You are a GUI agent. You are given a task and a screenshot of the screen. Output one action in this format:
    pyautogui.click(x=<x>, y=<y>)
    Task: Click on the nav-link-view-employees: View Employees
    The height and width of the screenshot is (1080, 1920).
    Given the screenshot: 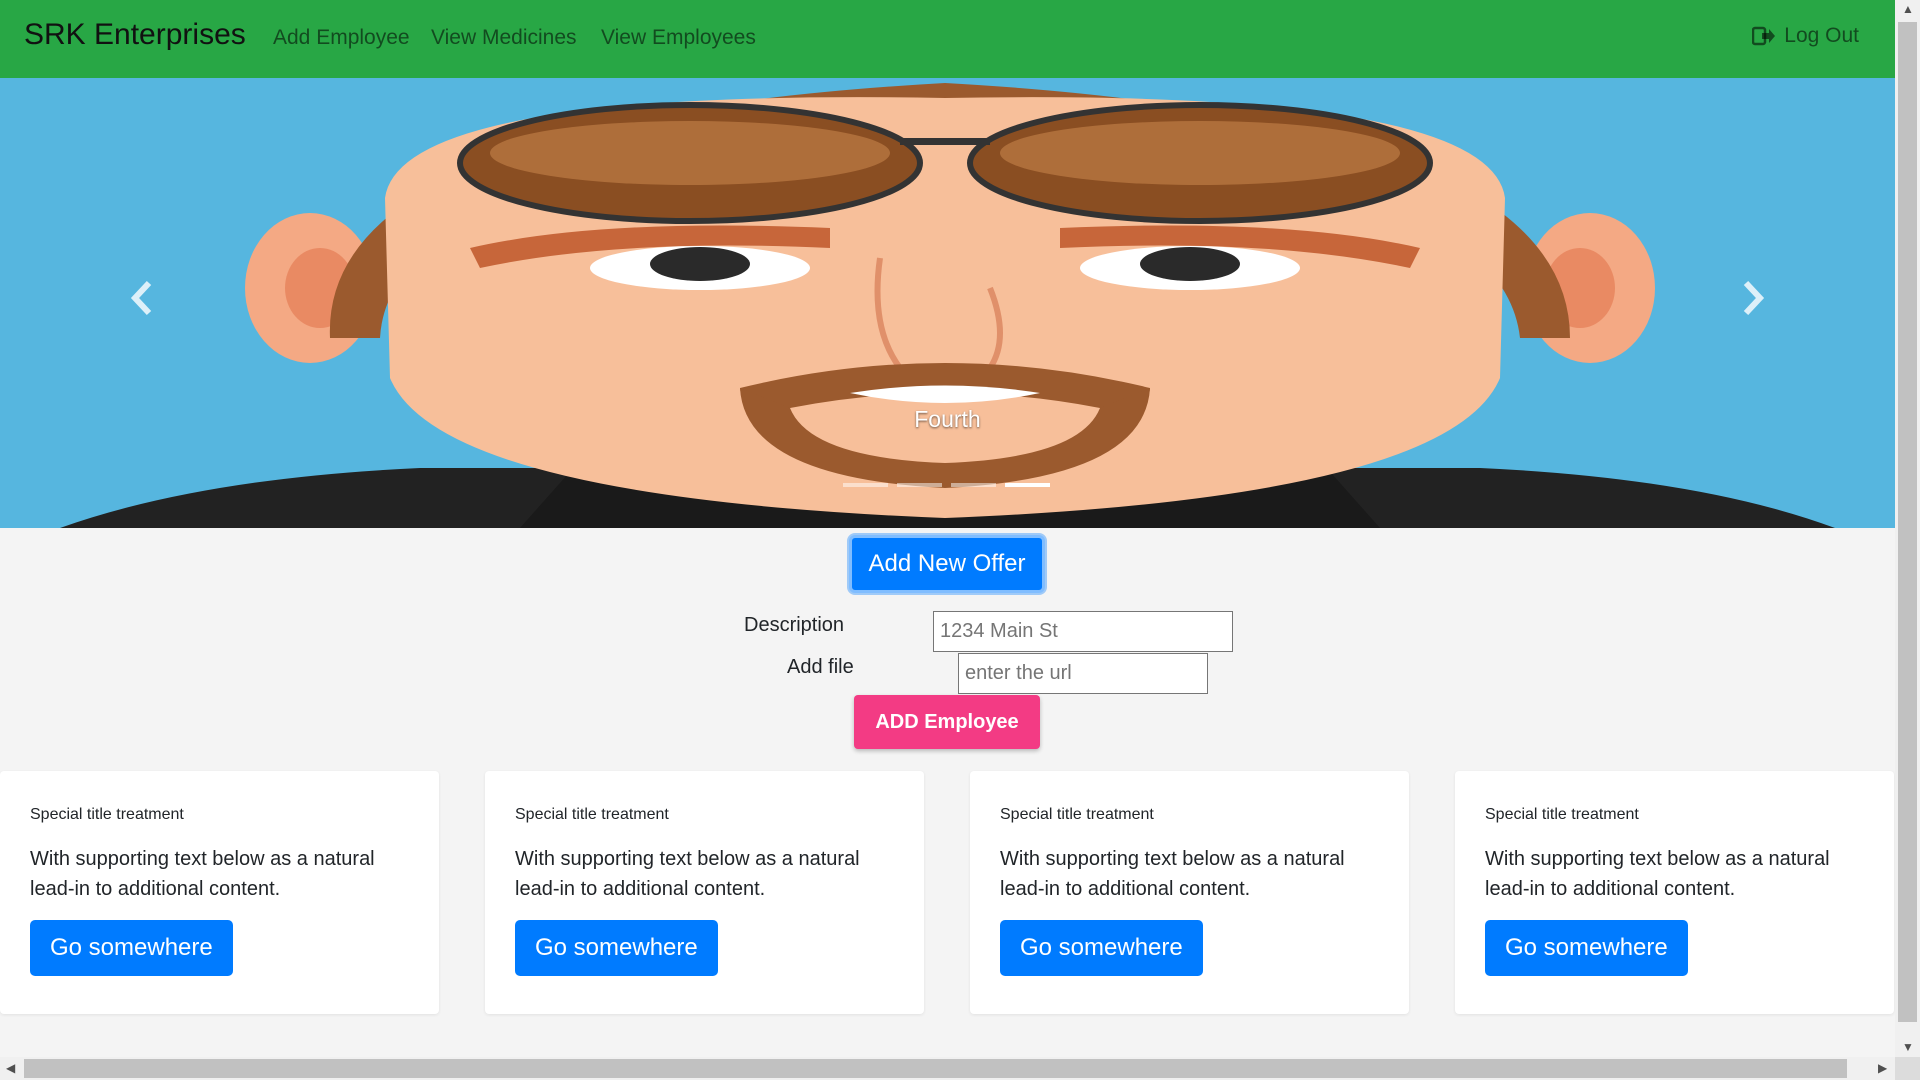 What is the action you would take?
    pyautogui.click(x=678, y=38)
    